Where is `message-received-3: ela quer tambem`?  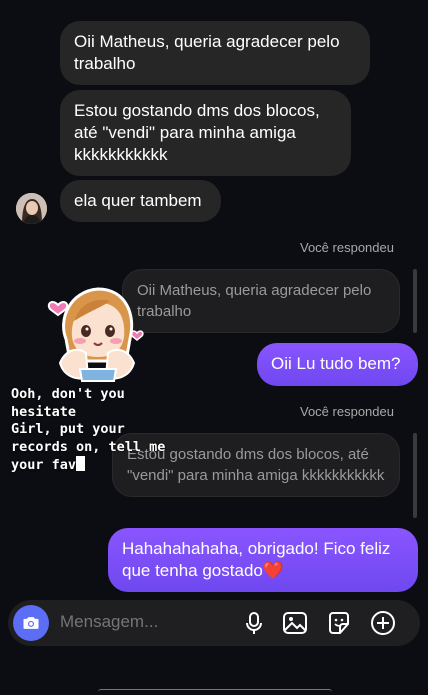 message-received-3: ela quer tambem is located at coordinates (140, 201).